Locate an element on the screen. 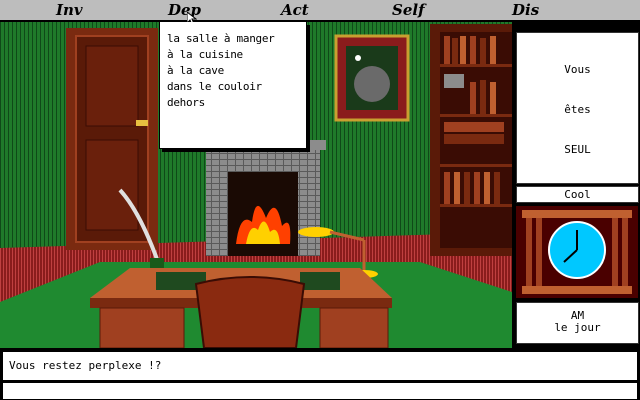  mood-indicator: Cool is located at coordinates (577, 194).